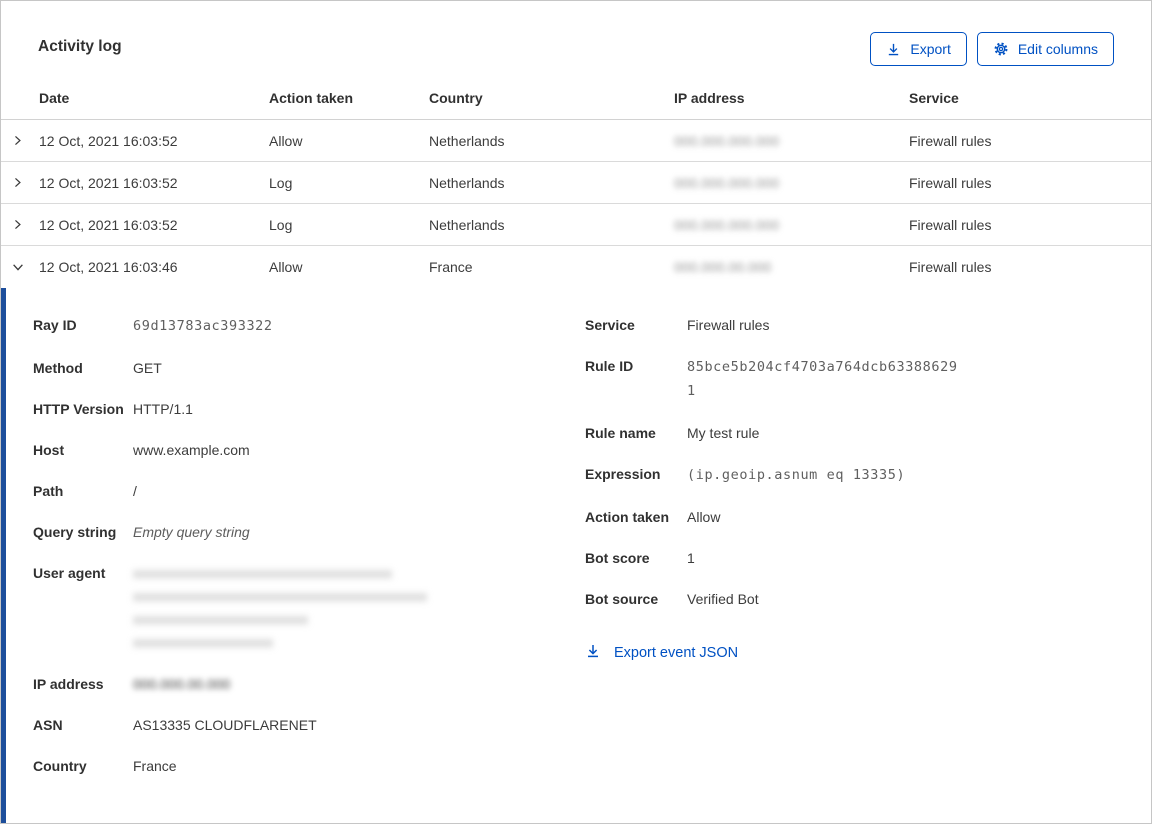 This screenshot has height=824, width=1152. I want to click on detail-label: Action taken, so click(627, 517).